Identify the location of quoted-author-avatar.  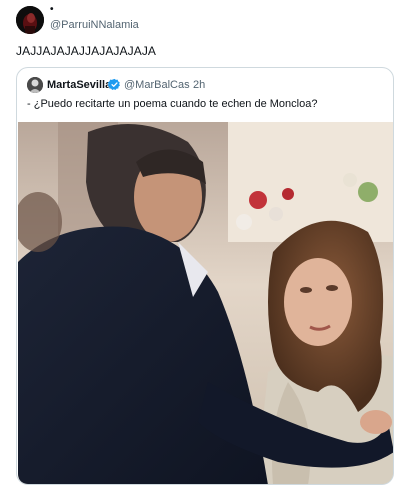
(35, 85).